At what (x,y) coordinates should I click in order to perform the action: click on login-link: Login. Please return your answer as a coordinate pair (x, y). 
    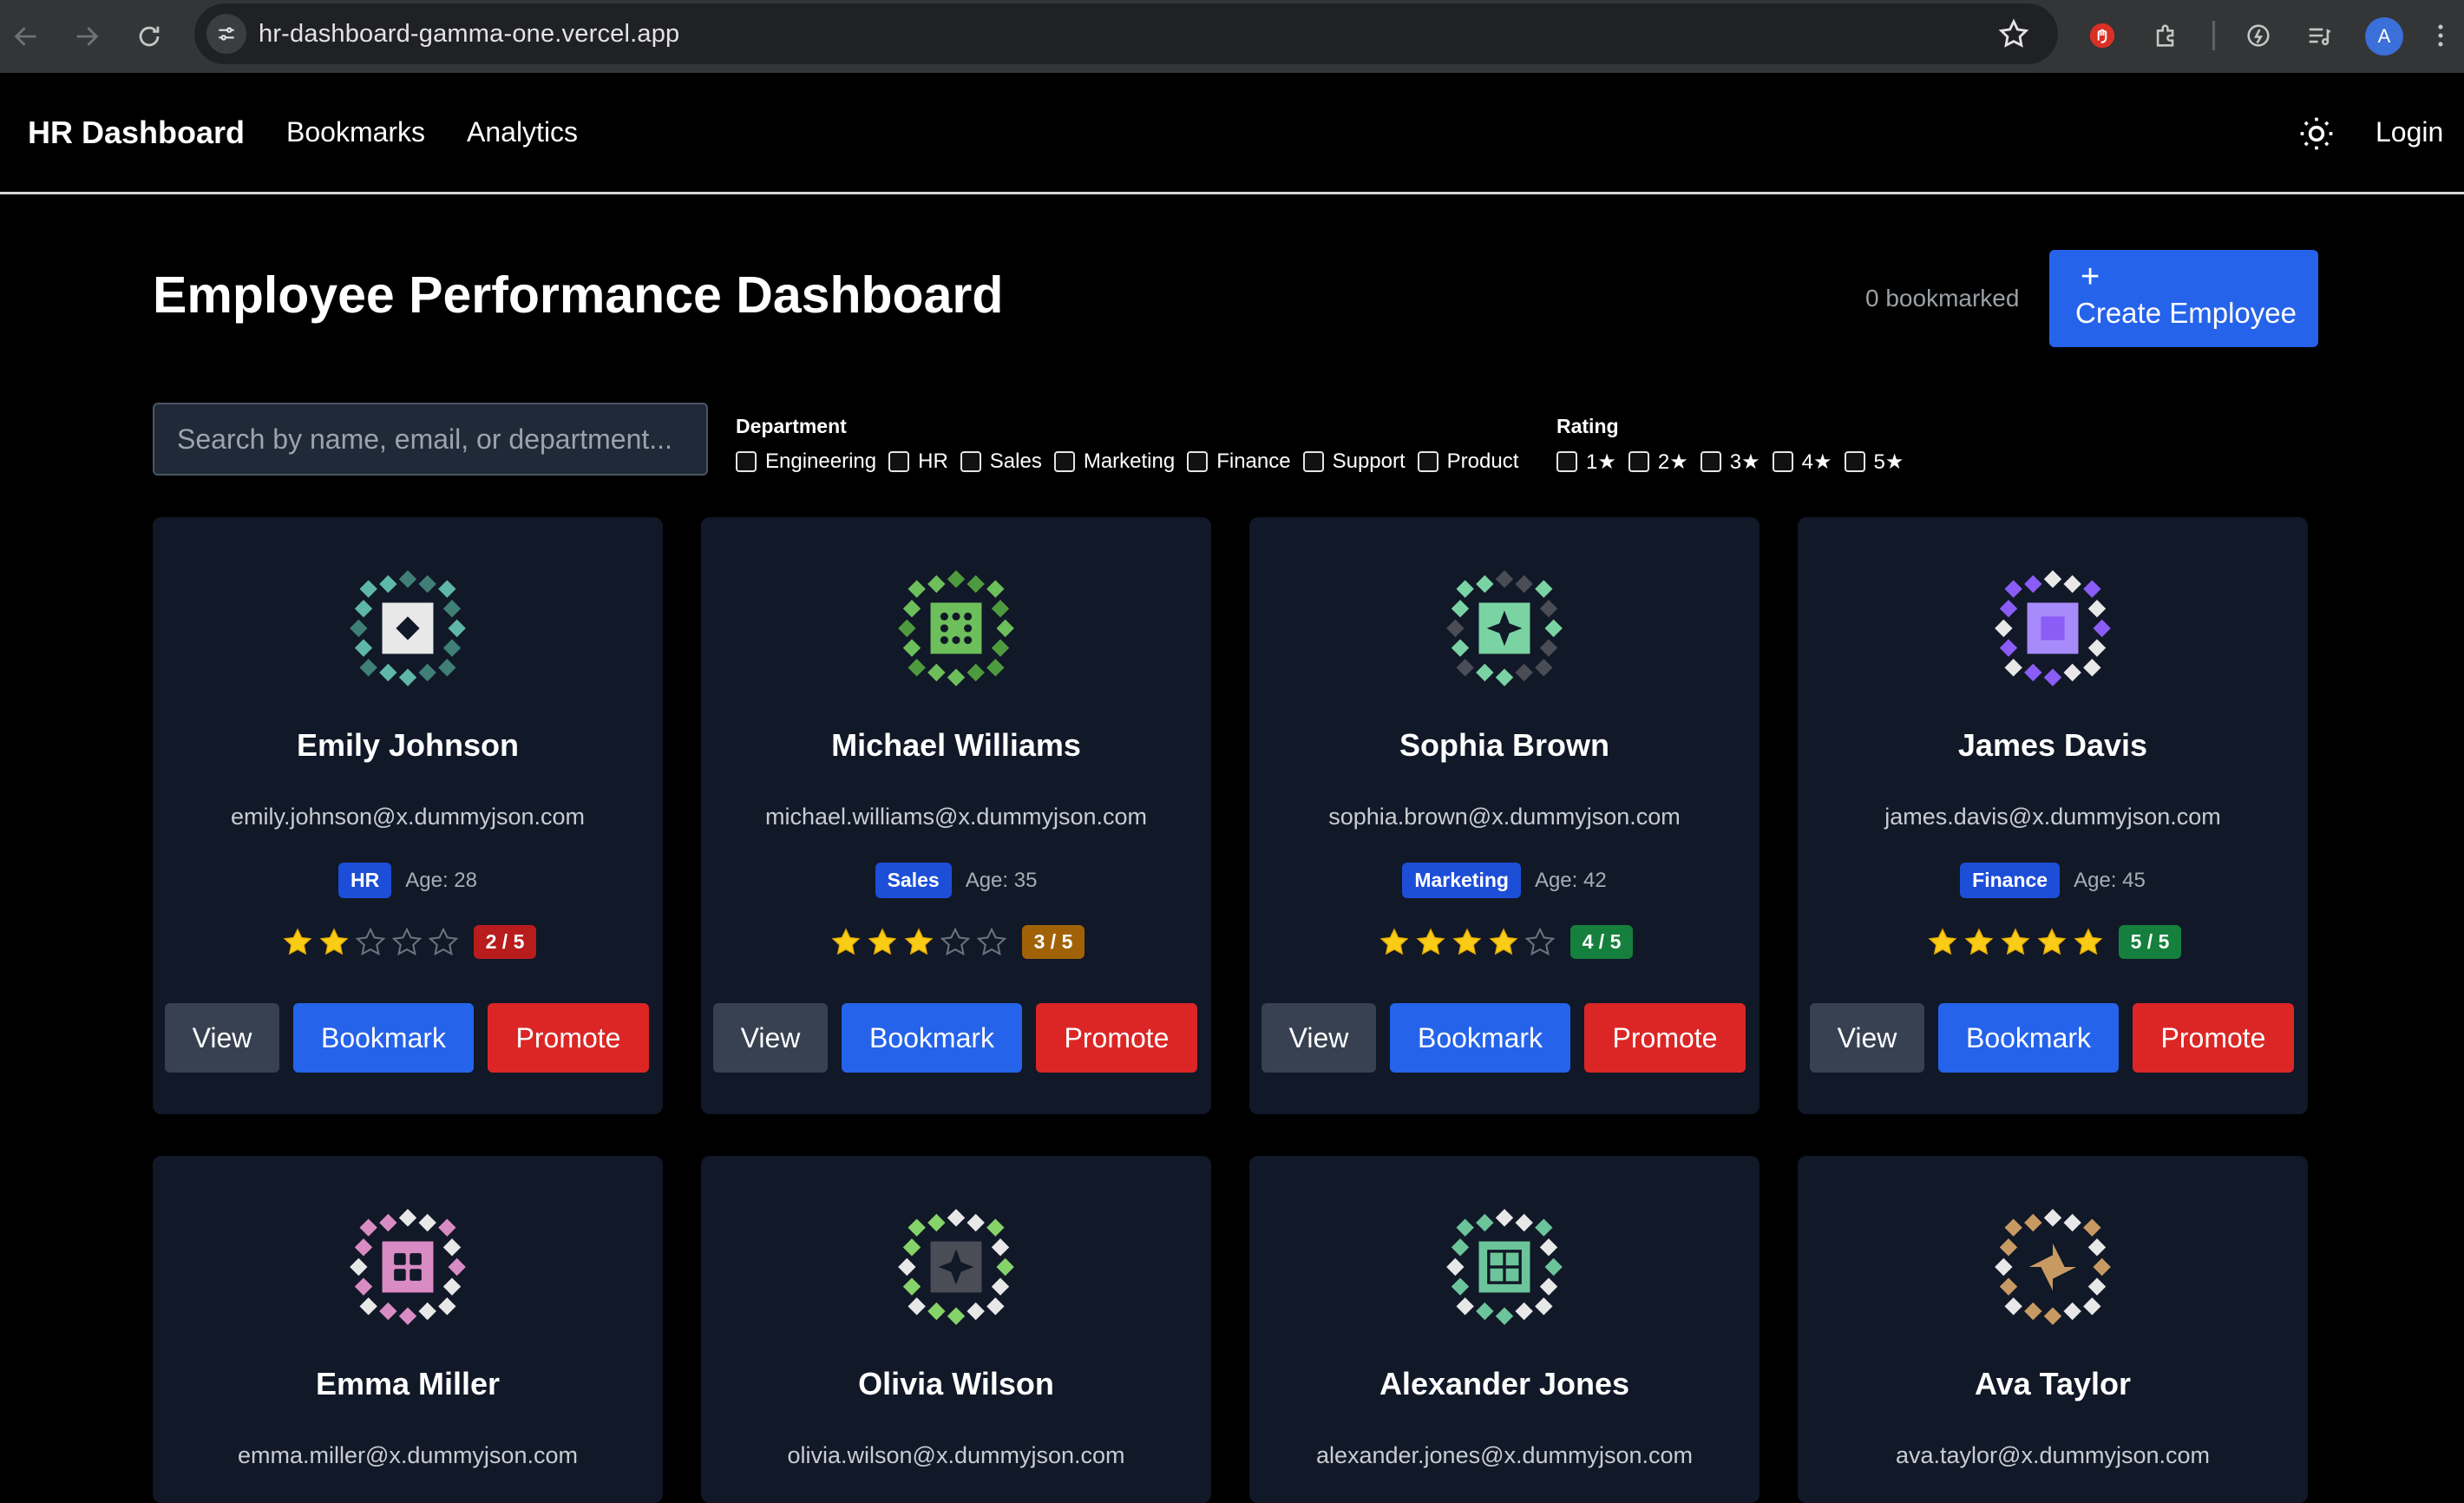
    Looking at the image, I should click on (2409, 132).